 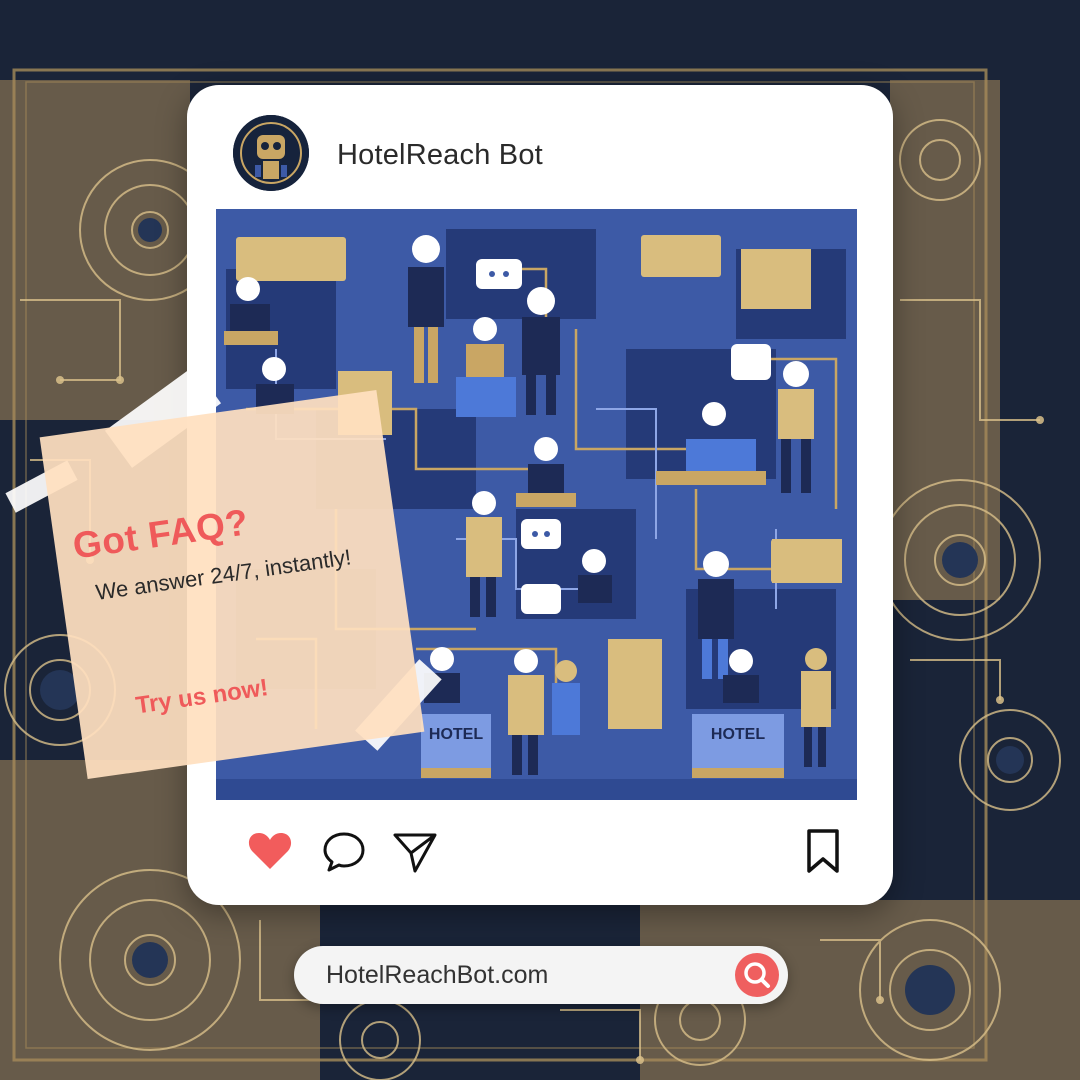 I want to click on heart-icon, so click(x=270, y=851).